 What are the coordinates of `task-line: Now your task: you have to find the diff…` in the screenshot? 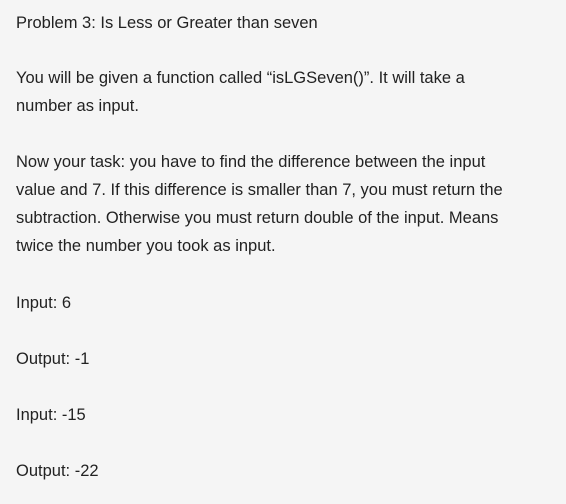 It's located at (251, 162).